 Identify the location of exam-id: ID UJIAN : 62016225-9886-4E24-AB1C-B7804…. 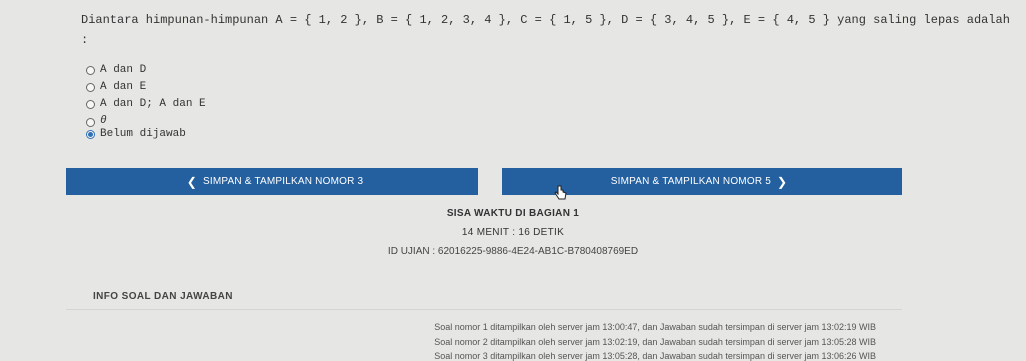
(513, 251).